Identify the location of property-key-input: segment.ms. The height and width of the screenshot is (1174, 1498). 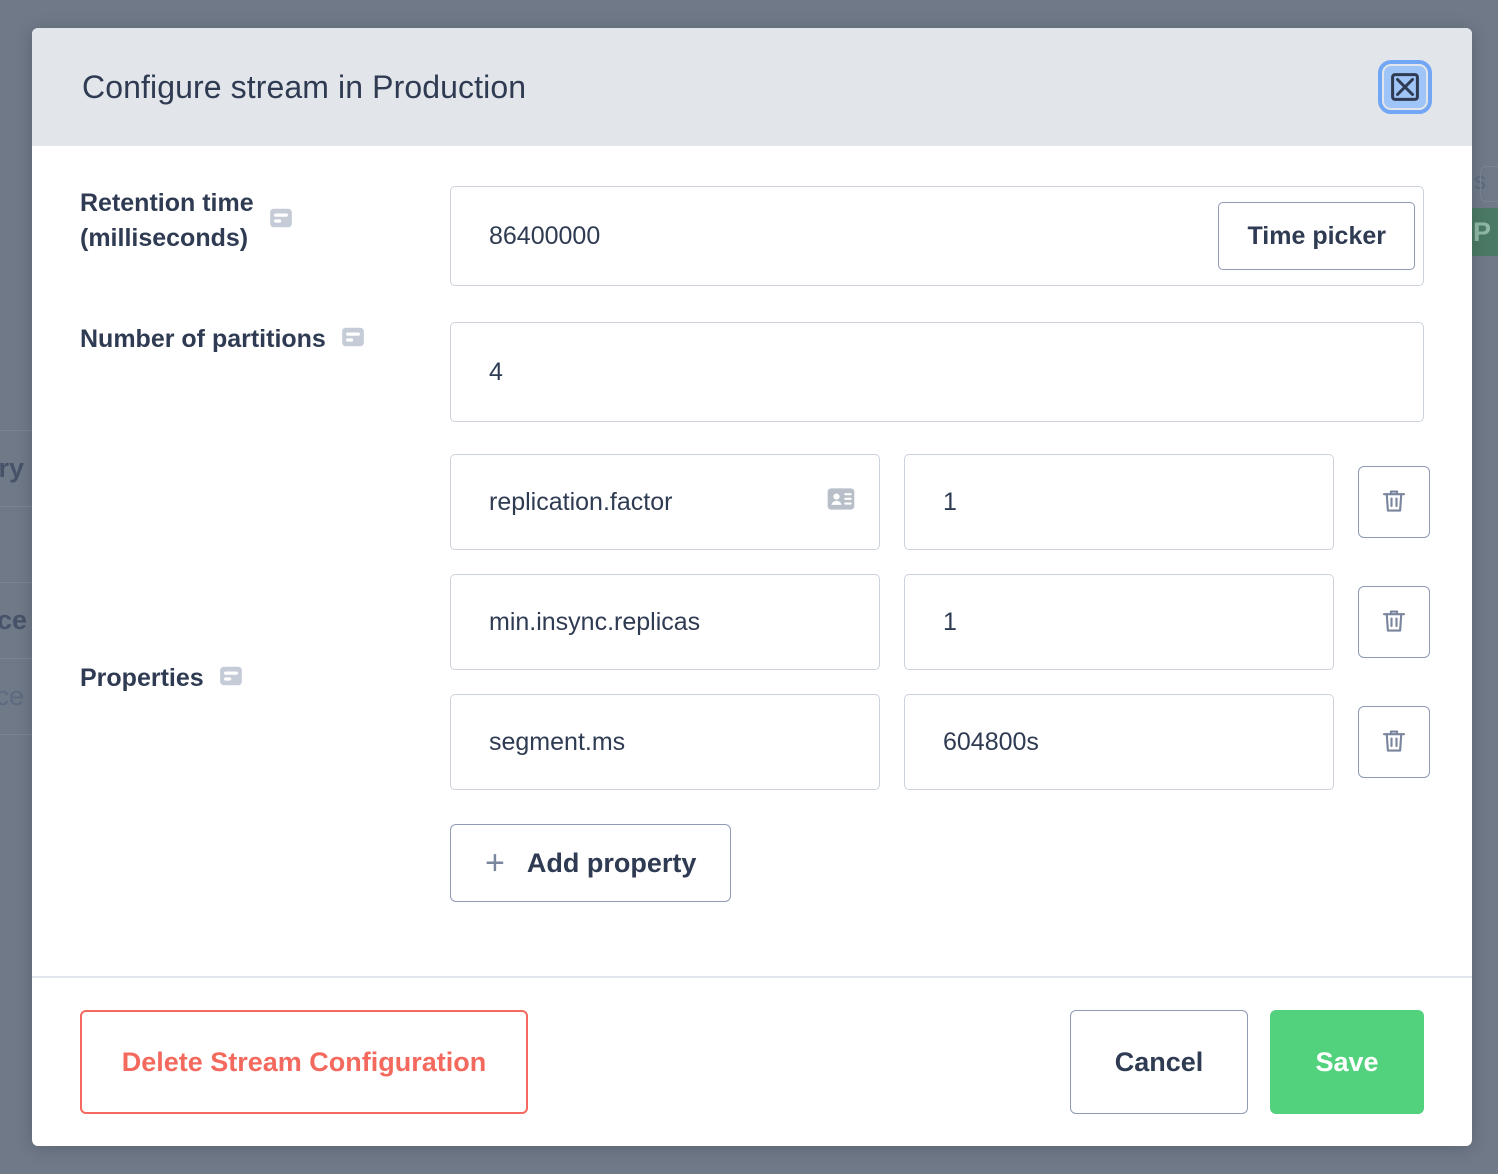
(665, 742).